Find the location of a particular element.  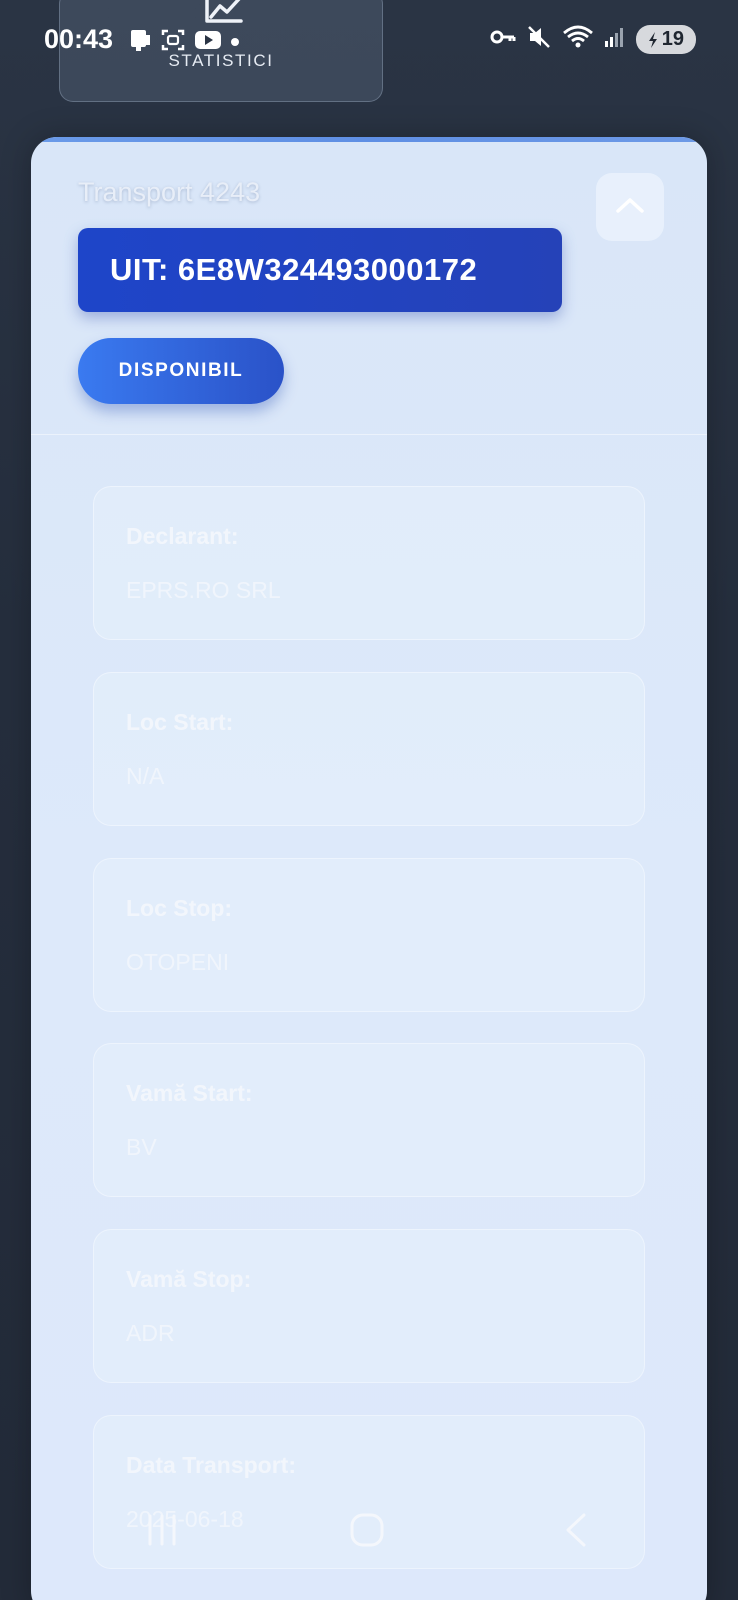

home-icon is located at coordinates (367, 1532).